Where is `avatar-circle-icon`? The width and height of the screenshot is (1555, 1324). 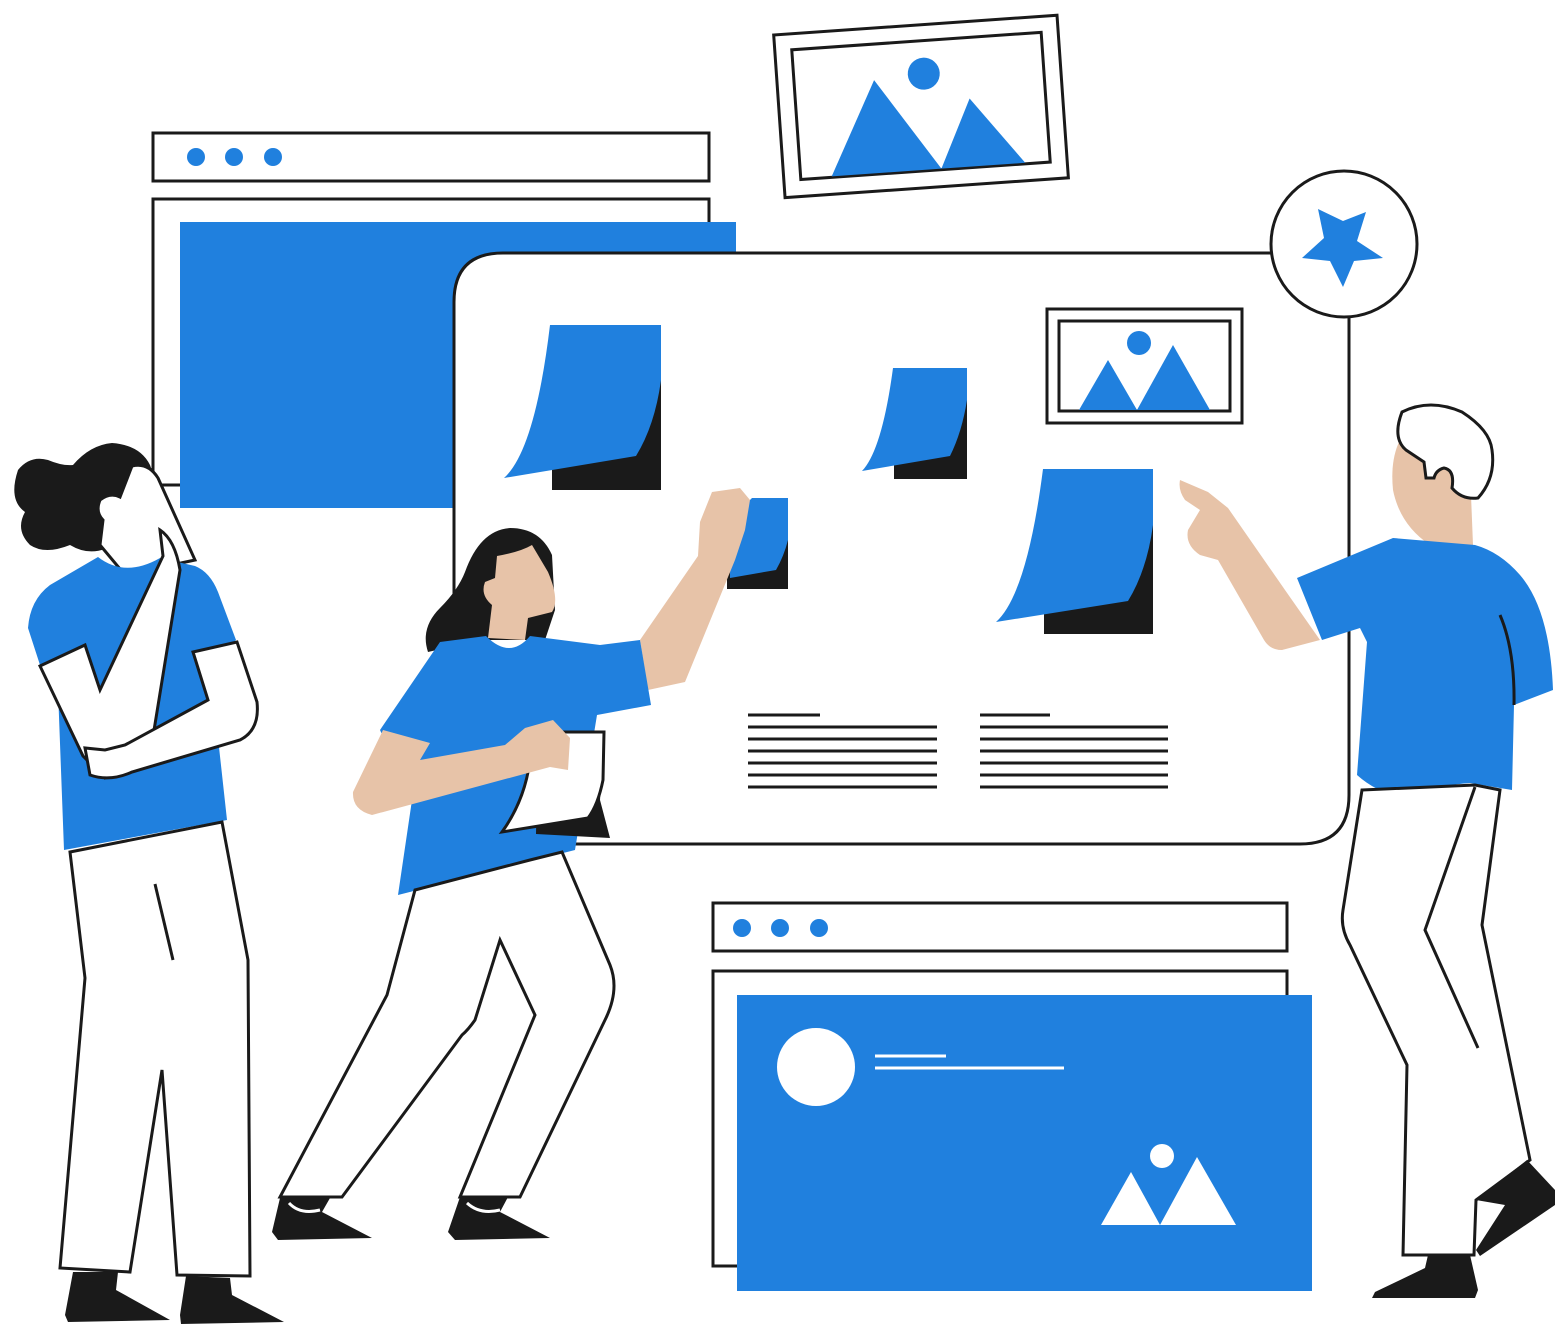 avatar-circle-icon is located at coordinates (816, 1067).